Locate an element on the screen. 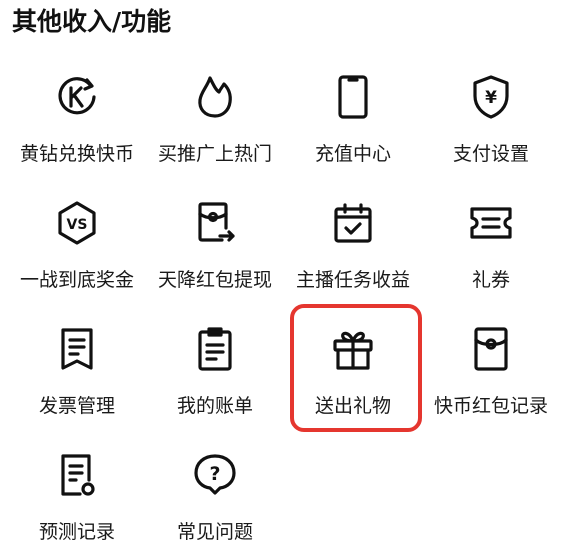 Image resolution: width=576 pixels, height=556 pixels. flame-icon is located at coordinates (215, 97).